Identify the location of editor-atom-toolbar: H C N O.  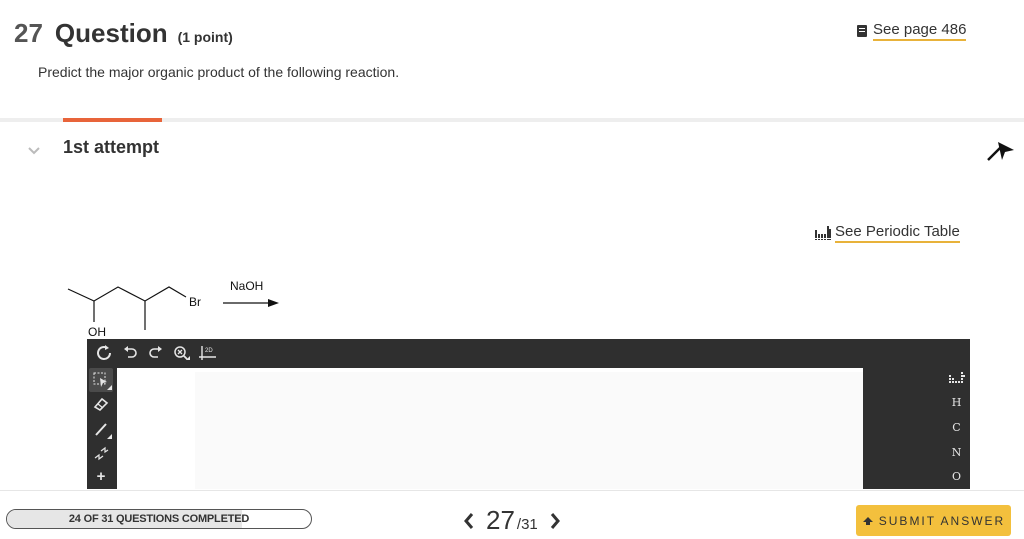
(956, 427).